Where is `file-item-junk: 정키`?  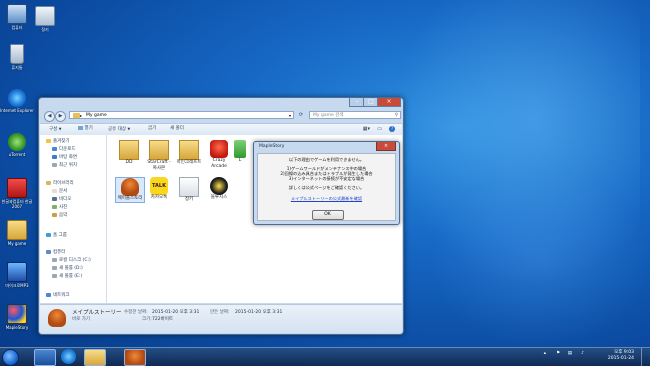 file-item-junk: 정키 is located at coordinates (189, 190).